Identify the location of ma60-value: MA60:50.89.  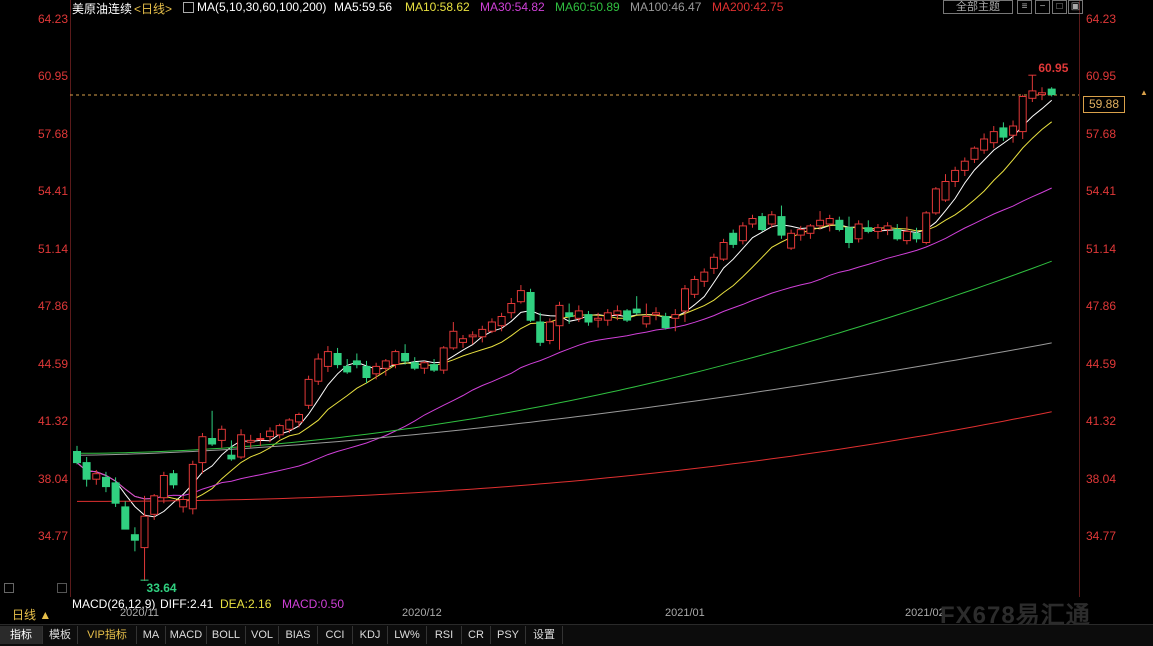
(587, 7).